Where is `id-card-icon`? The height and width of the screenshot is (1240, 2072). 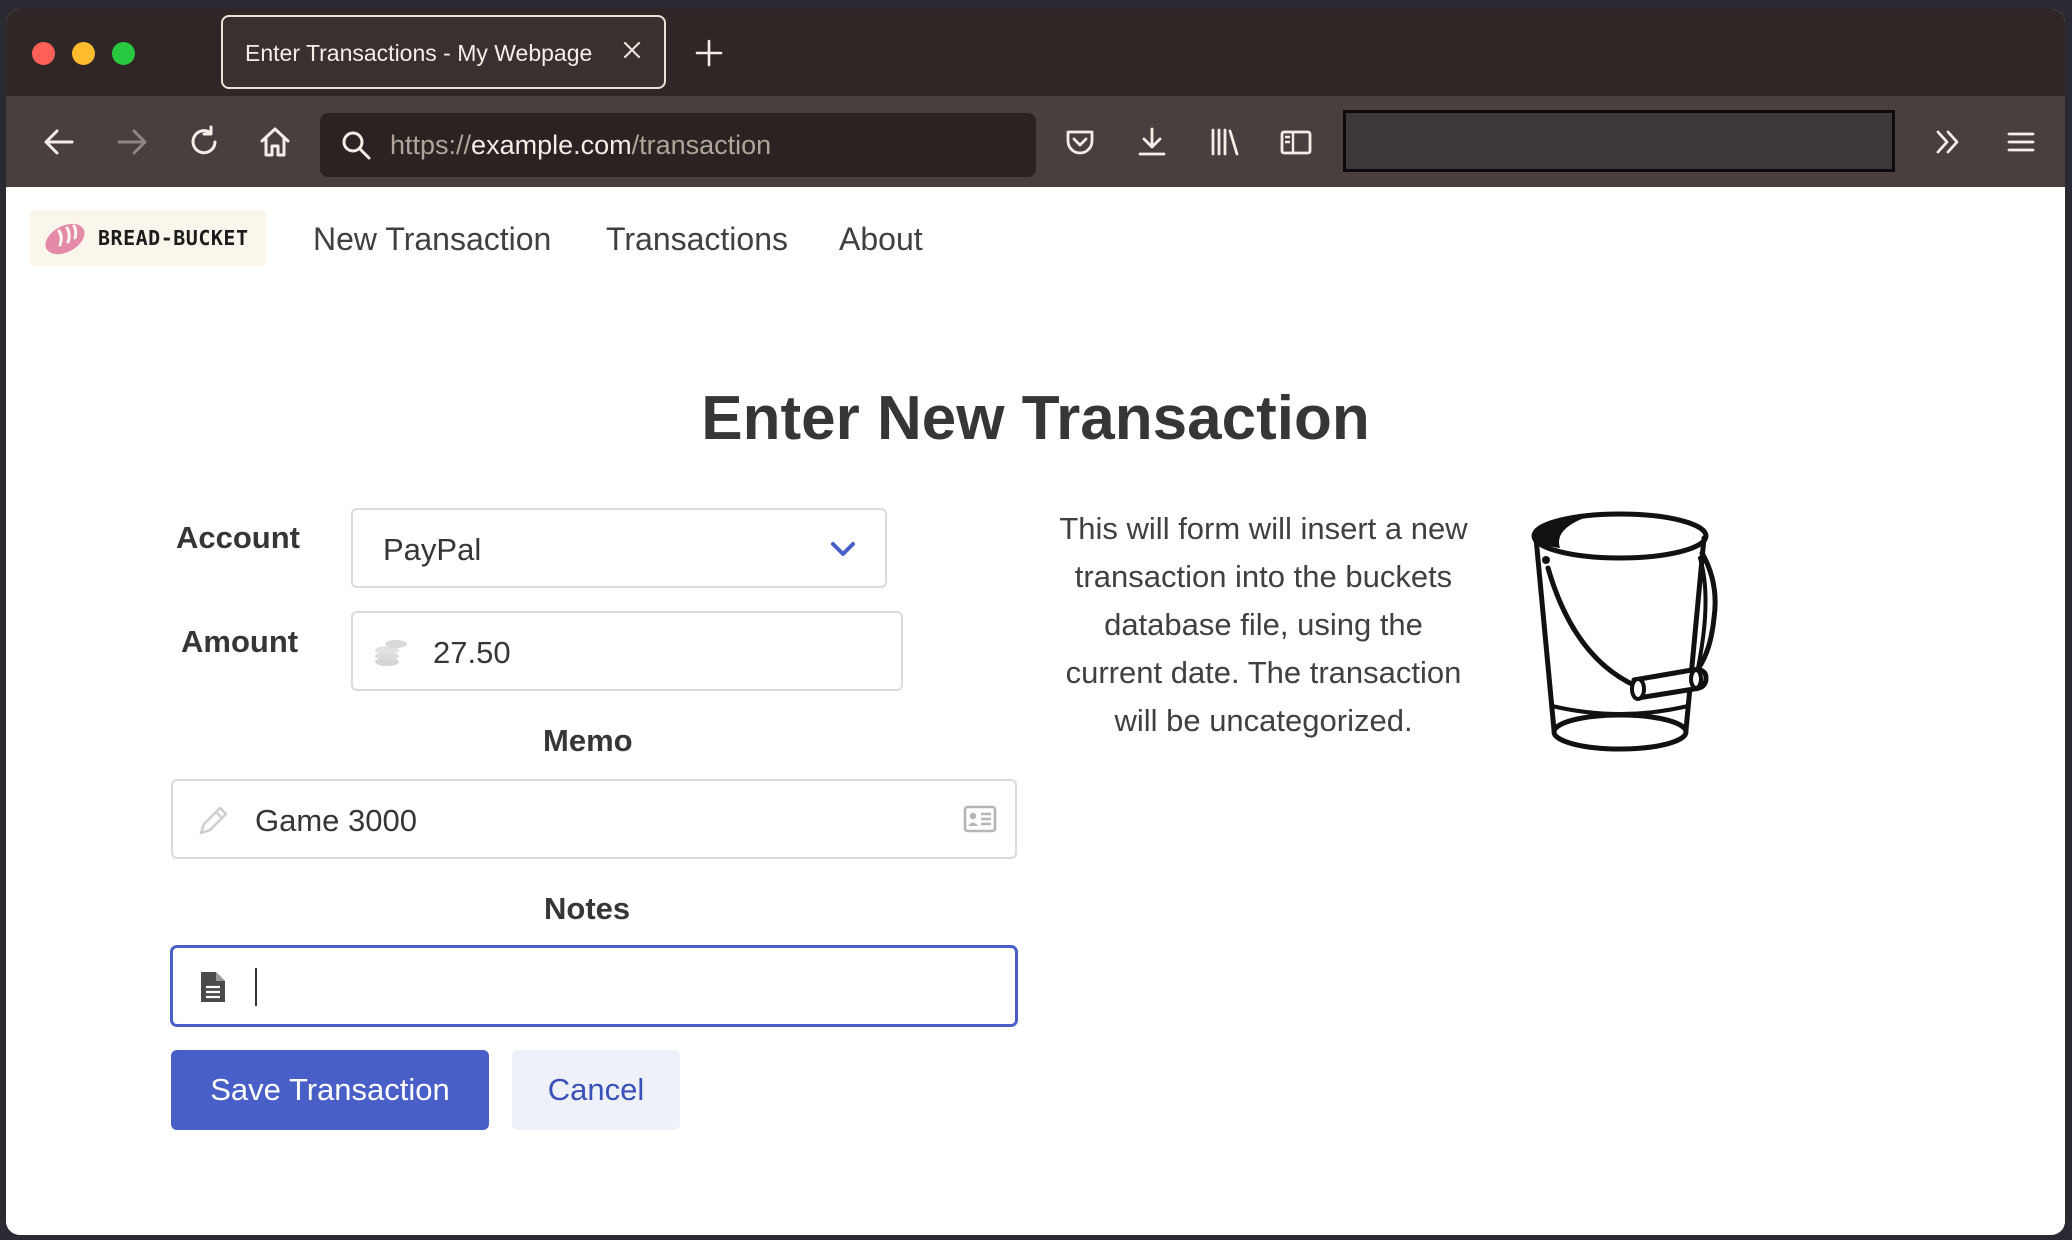
id-card-icon is located at coordinates (980, 821).